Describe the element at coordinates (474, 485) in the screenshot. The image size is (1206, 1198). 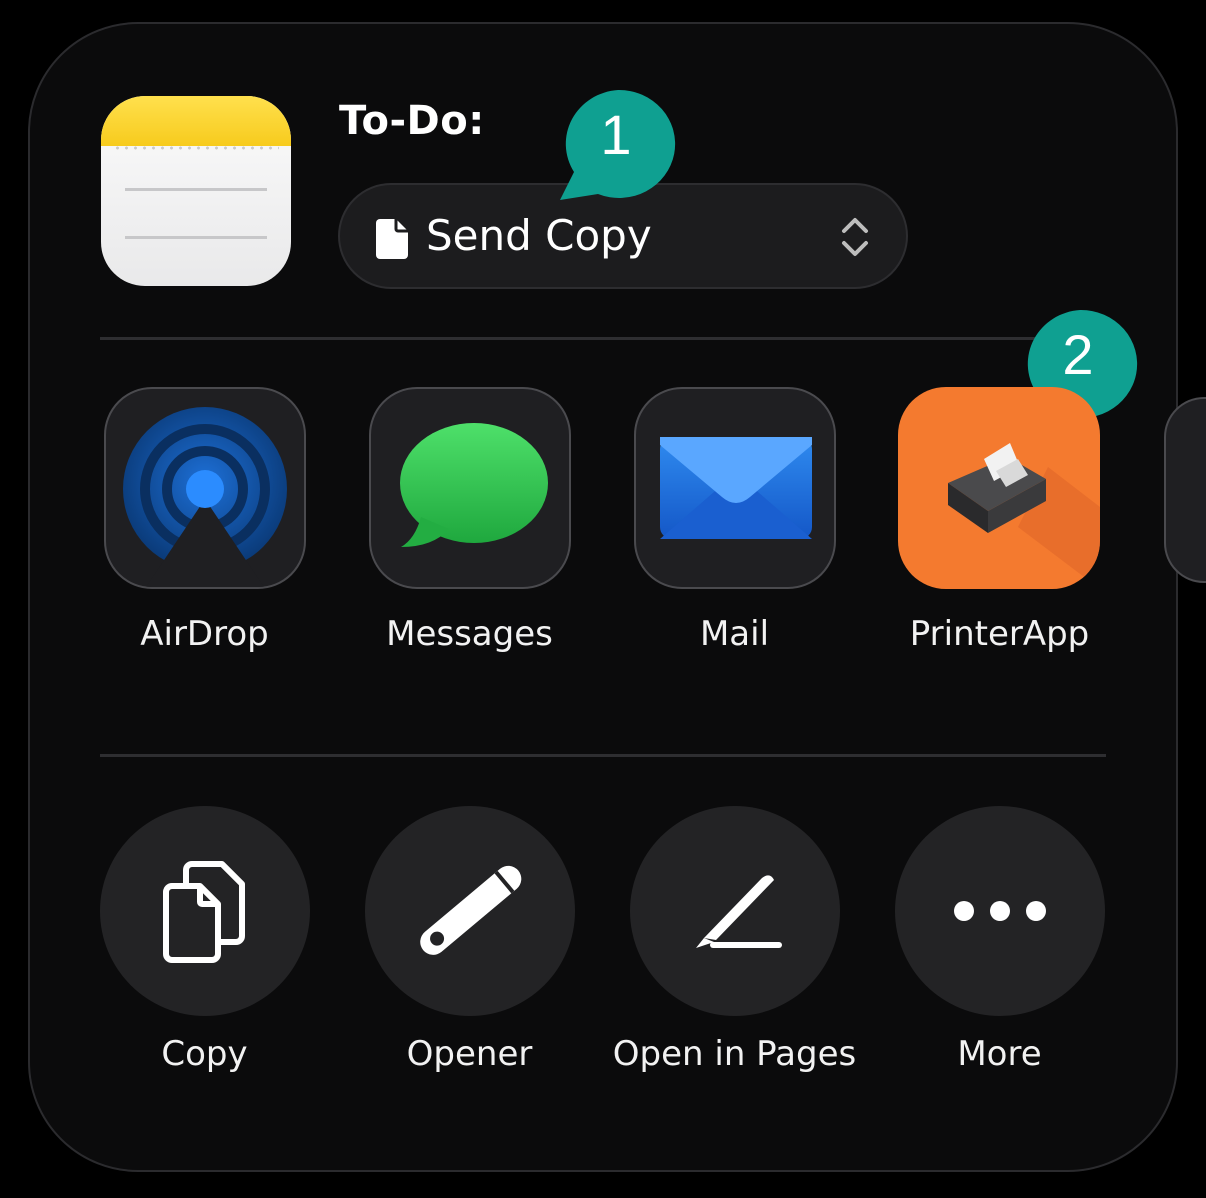
I see `messages-icon` at that location.